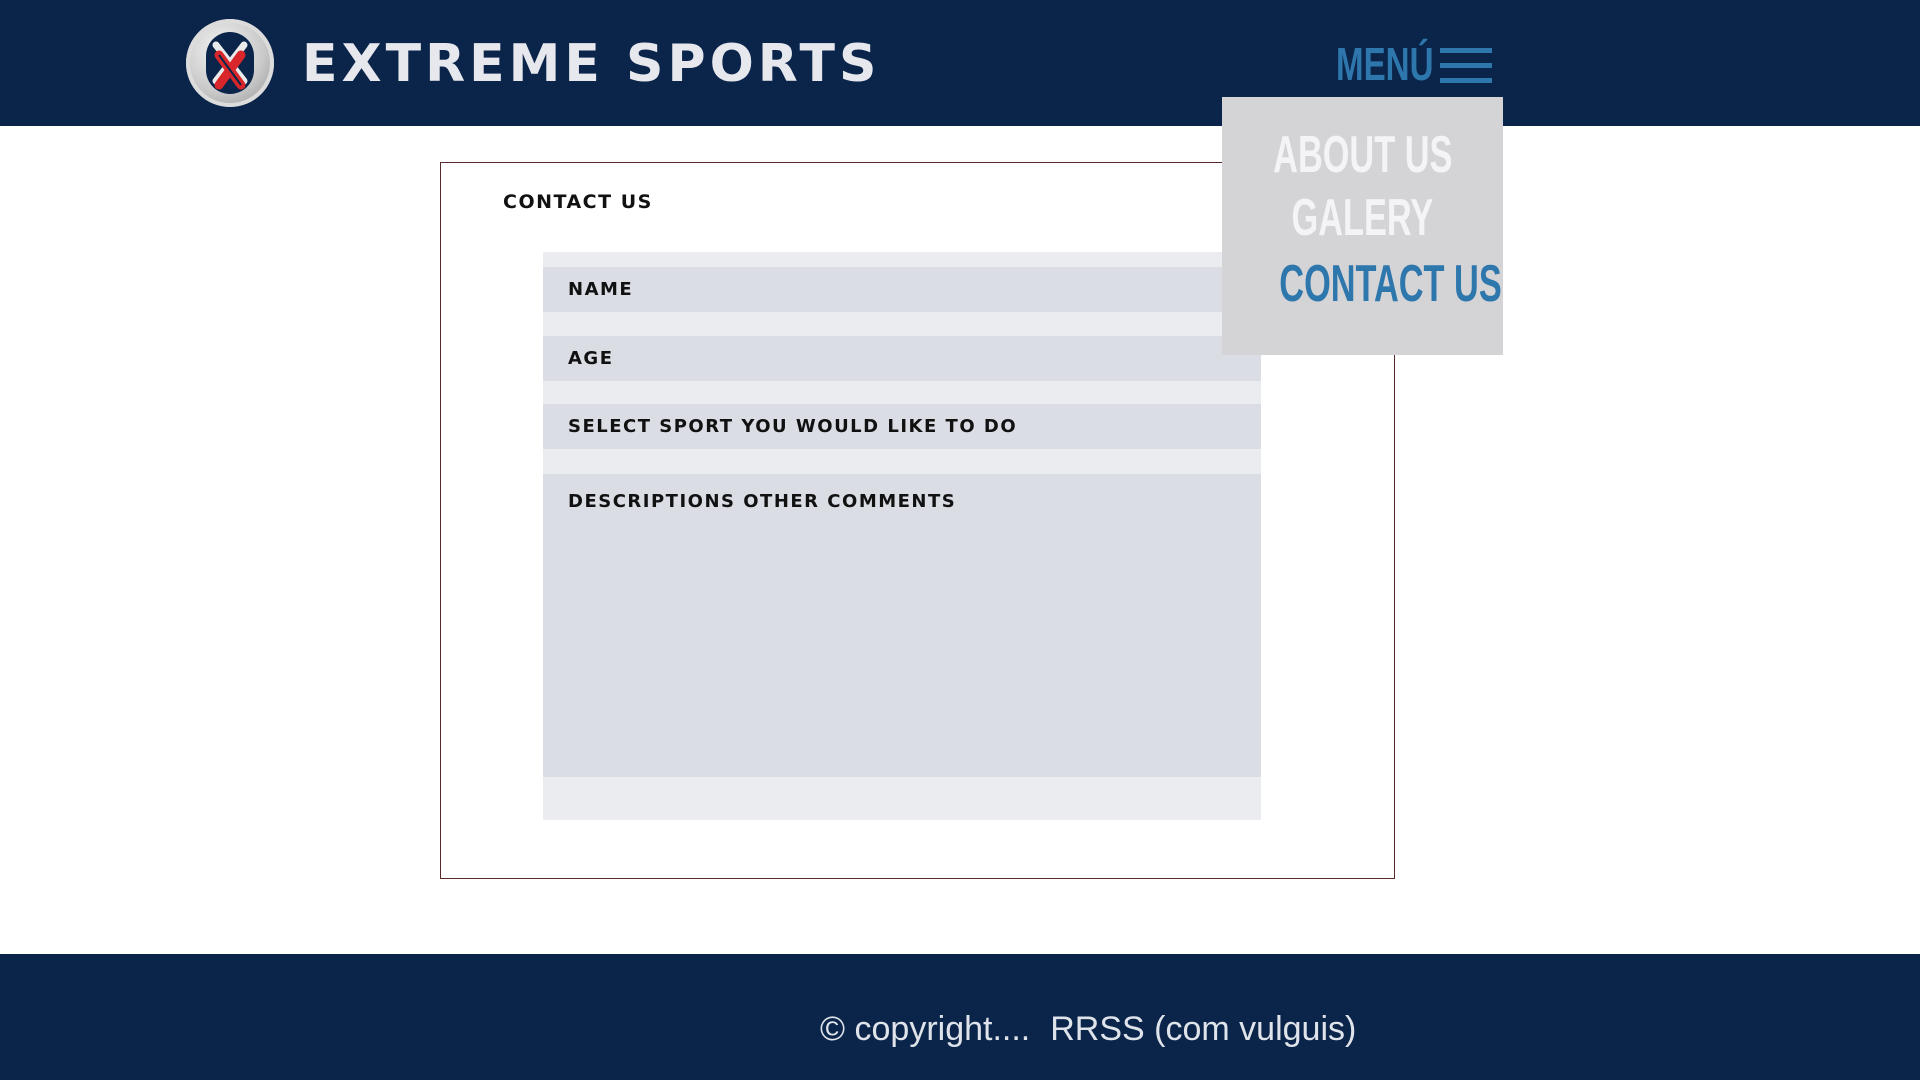 This screenshot has height=1080, width=1920. What do you see at coordinates (1390, 284) in the screenshot?
I see `menu-item-label: CONTACT US` at bounding box center [1390, 284].